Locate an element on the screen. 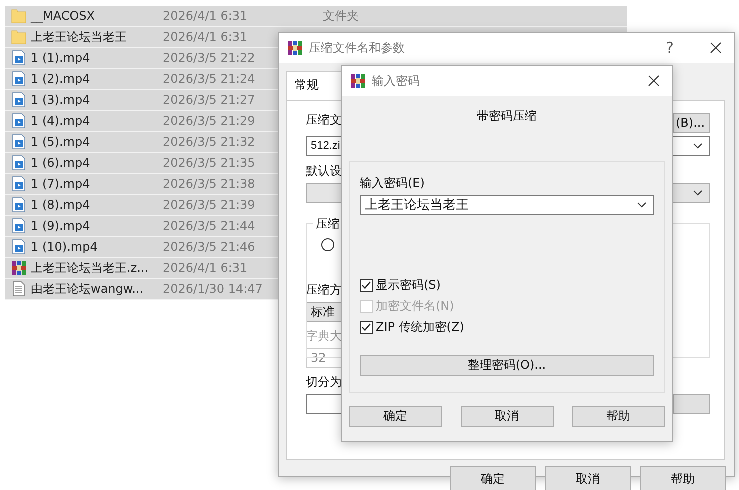  file-name: 1 (2).mp4 is located at coordinates (60, 79).